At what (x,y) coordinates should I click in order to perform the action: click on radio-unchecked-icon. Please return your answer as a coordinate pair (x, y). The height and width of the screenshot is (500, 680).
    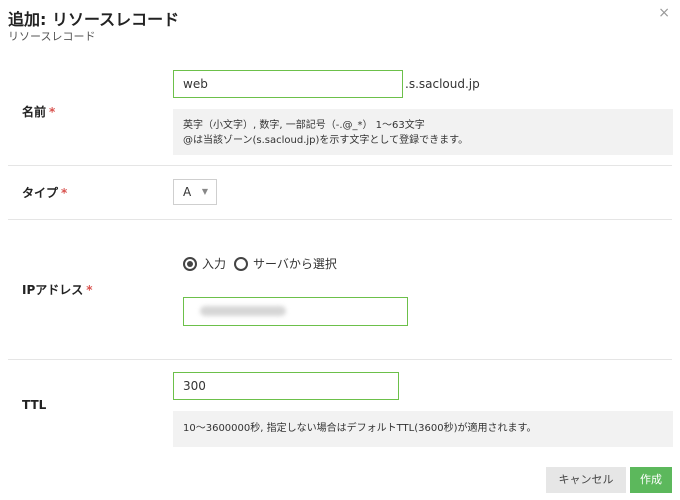
    Looking at the image, I should click on (241, 263).